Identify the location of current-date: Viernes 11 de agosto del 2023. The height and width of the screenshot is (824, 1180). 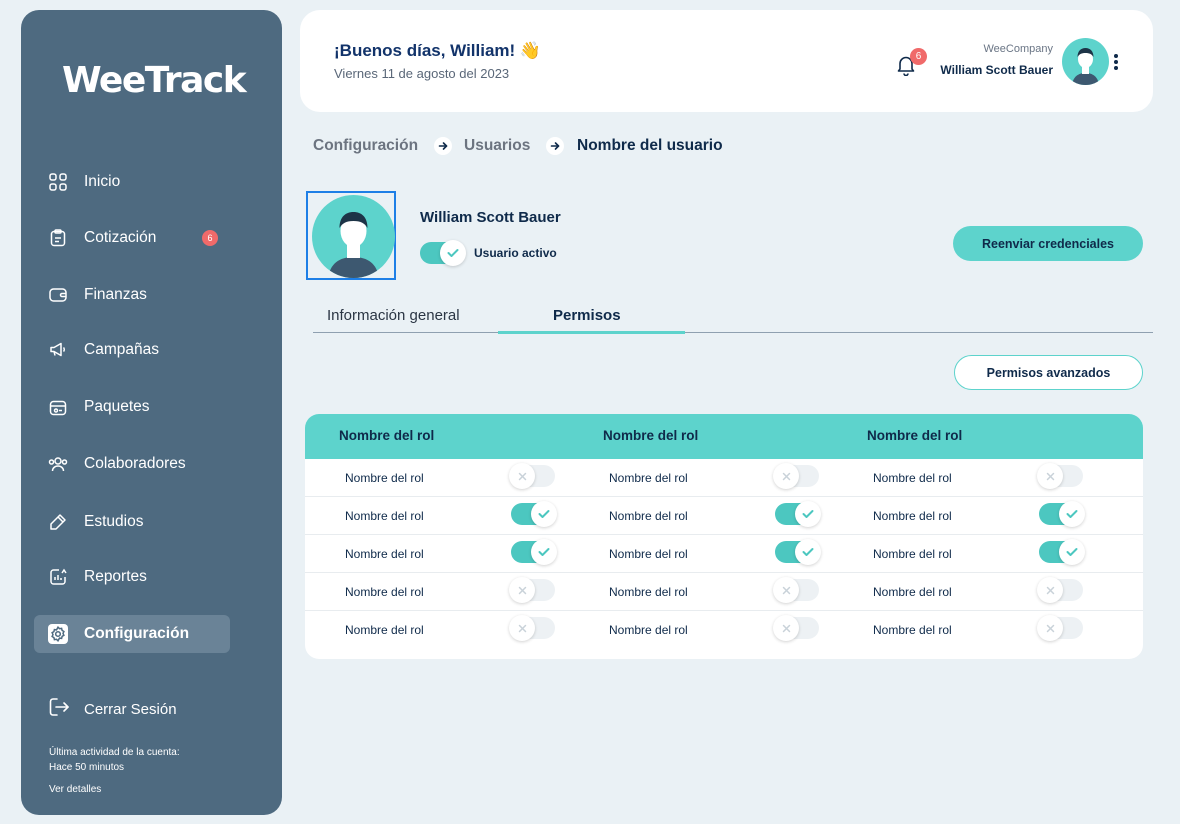
(422, 73).